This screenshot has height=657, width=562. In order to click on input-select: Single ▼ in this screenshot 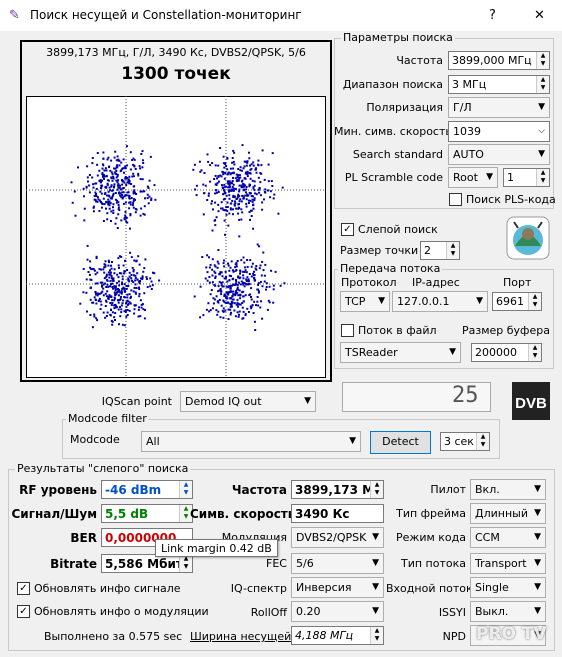, I will do `click(508, 587)`.